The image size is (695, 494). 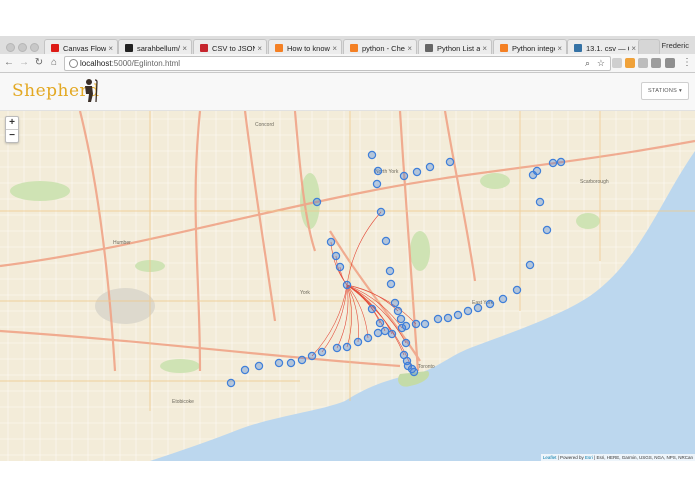 What do you see at coordinates (73, 63) in the screenshot?
I see `info-icon` at bounding box center [73, 63].